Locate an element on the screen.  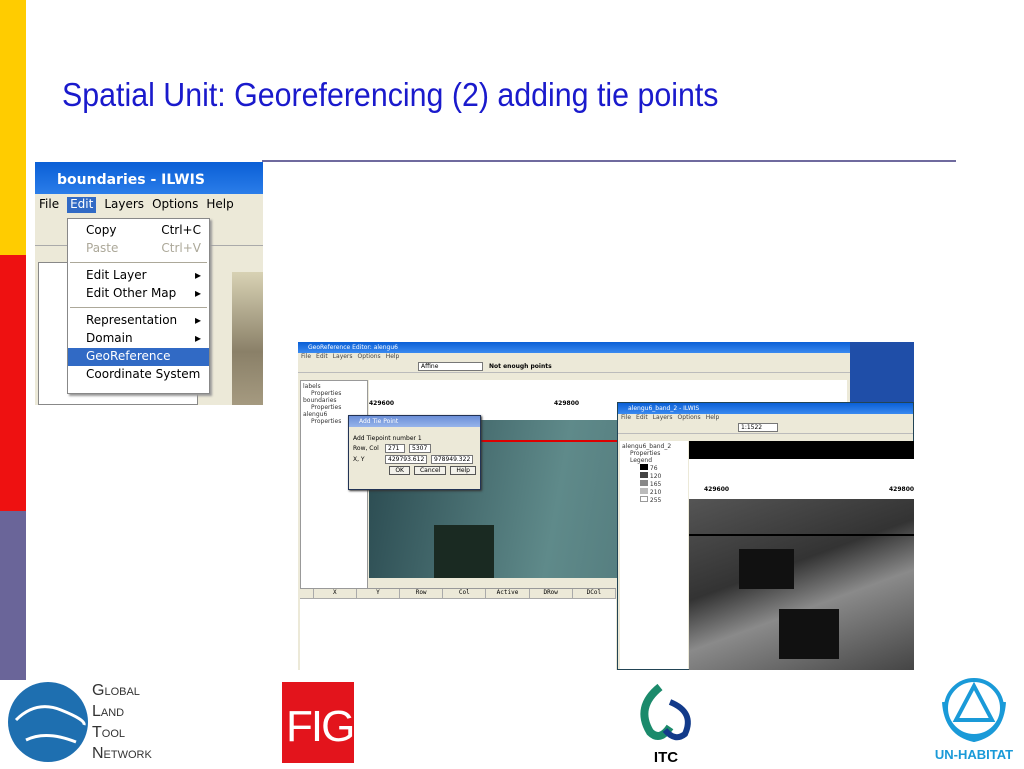
un-habitat-logo: UN-HABITAT is located at coordinates (974, 720).